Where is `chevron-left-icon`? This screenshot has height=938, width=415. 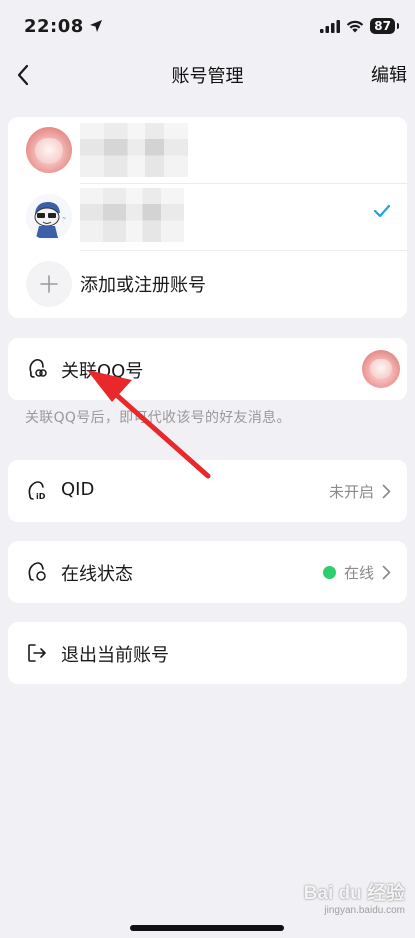
chevron-left-icon is located at coordinates (23, 75).